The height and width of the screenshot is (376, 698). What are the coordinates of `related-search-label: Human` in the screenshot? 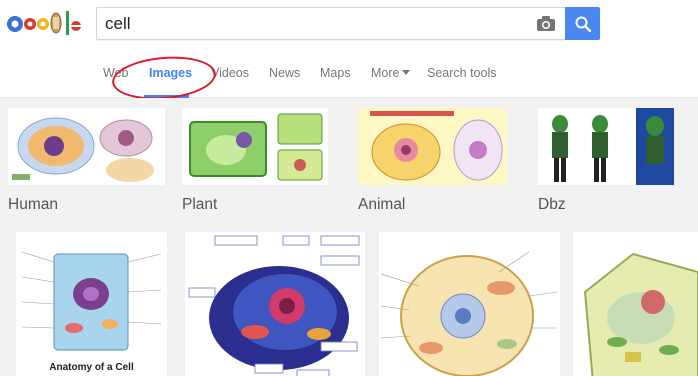 It's located at (33, 204).